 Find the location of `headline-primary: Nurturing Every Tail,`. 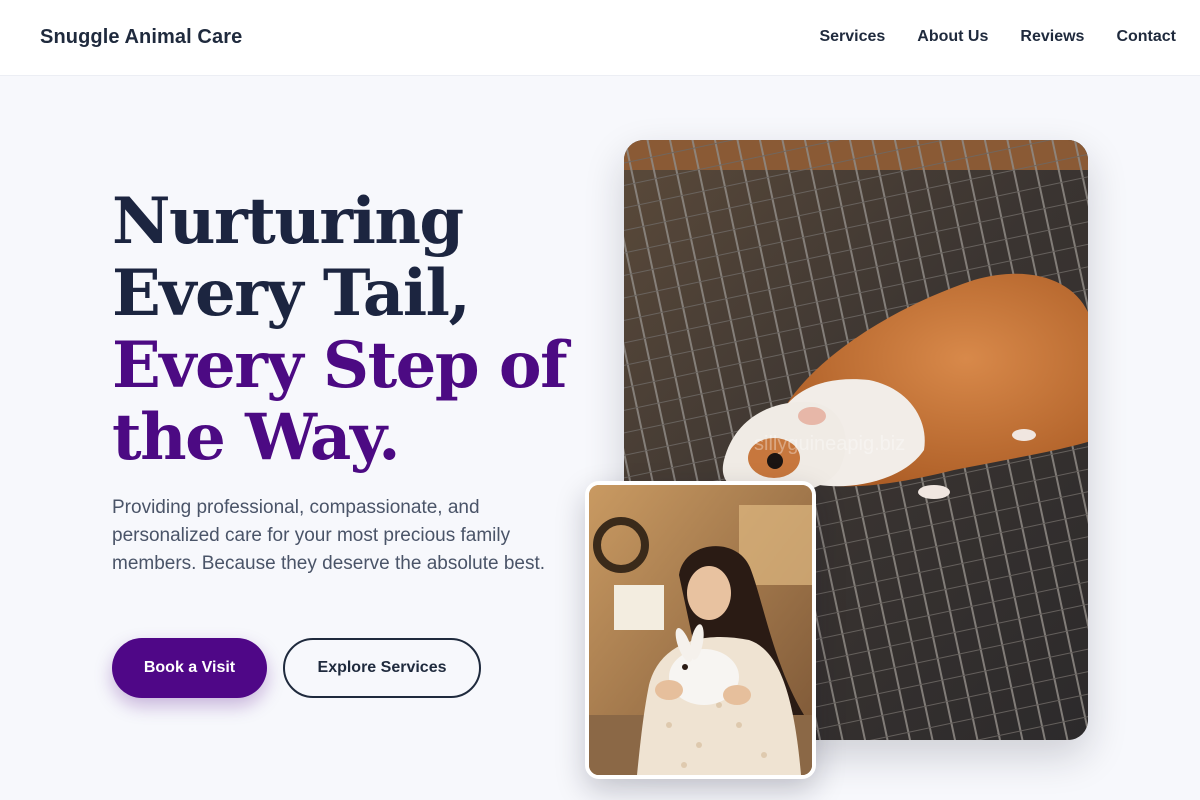

headline-primary: Nurturing Every Tail, is located at coordinates (291, 257).